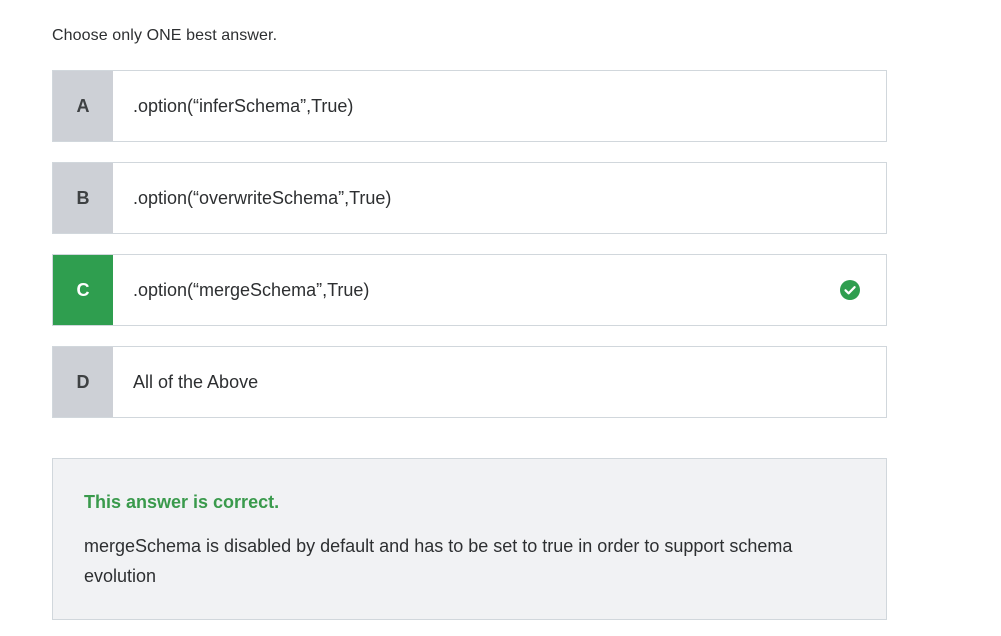 The image size is (1001, 636). What do you see at coordinates (165, 35) in the screenshot?
I see `question-instruction: Choose only ONE best answer.` at bounding box center [165, 35].